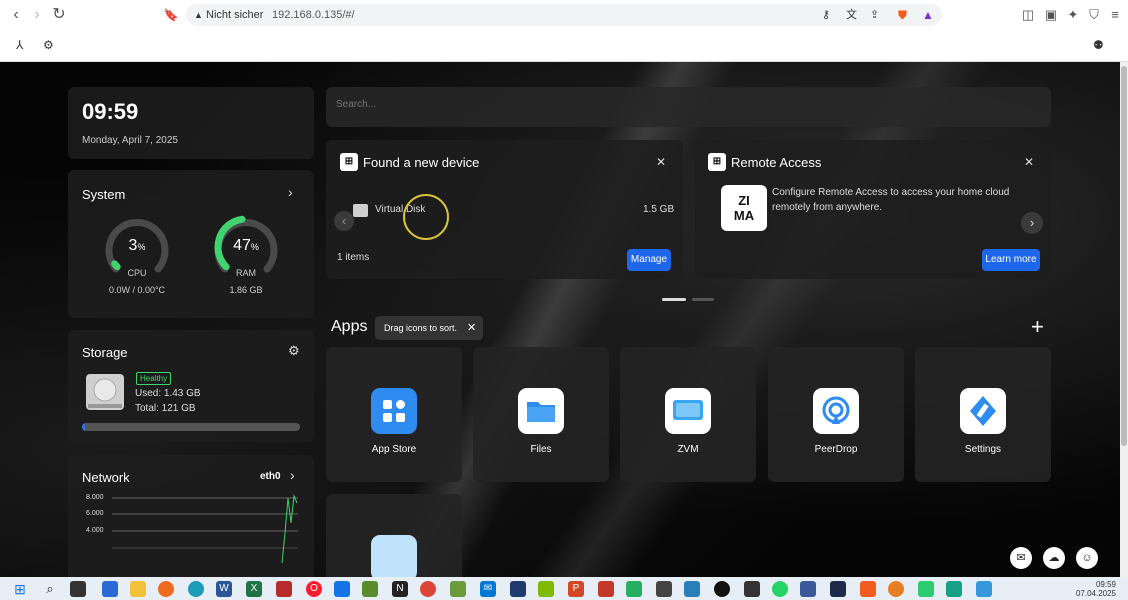  What do you see at coordinates (138, 589) in the screenshot?
I see `file-explorer-icon` at bounding box center [138, 589].